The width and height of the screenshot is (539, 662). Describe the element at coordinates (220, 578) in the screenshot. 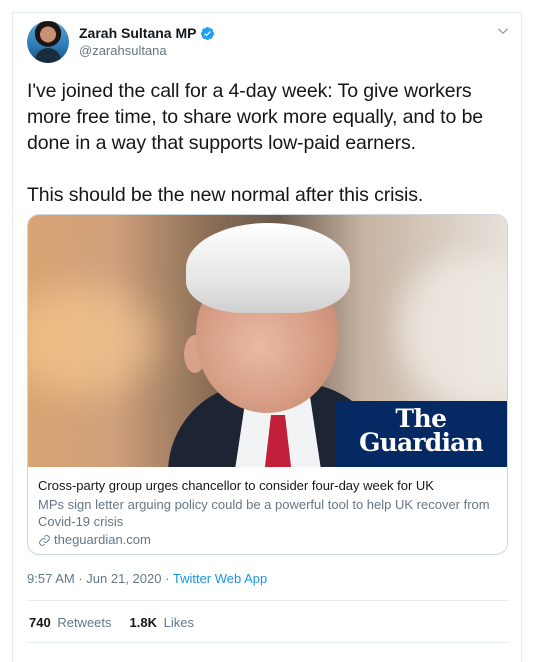

I see `tweet-source-link: Twitter Web App` at that location.